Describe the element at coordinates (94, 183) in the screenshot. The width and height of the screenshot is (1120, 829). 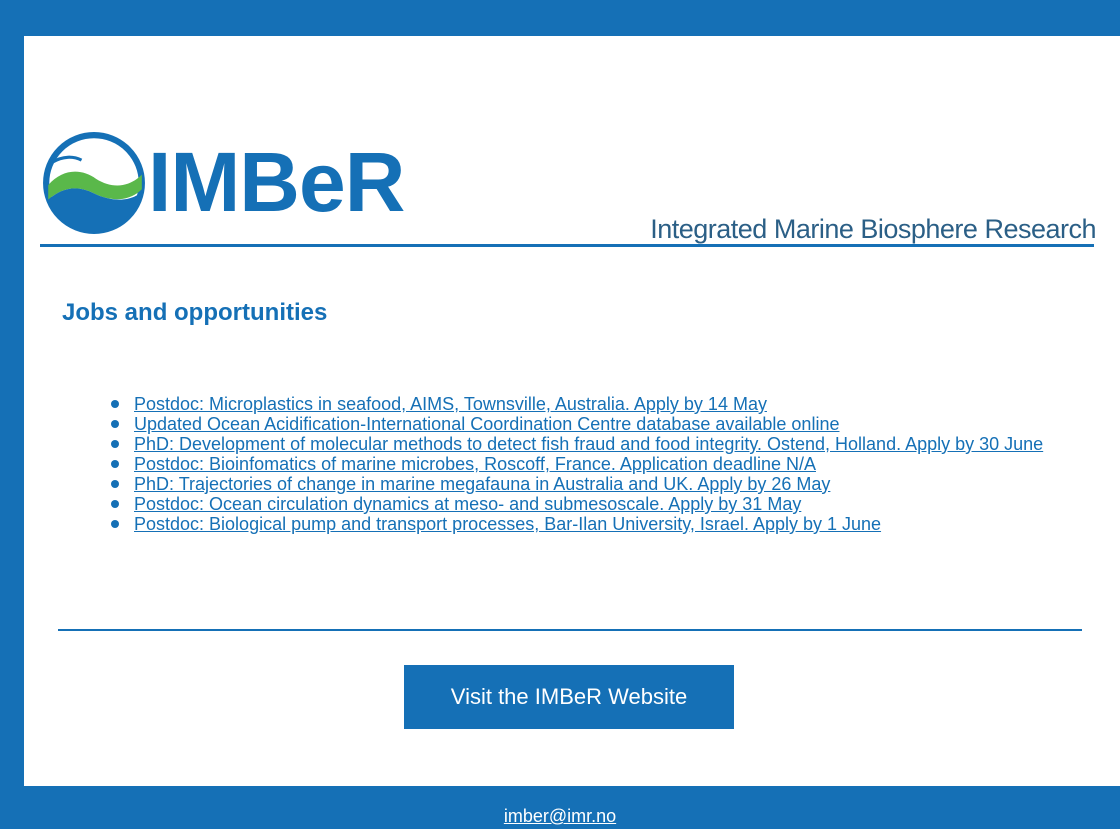
I see `imber-logo-icon` at that location.